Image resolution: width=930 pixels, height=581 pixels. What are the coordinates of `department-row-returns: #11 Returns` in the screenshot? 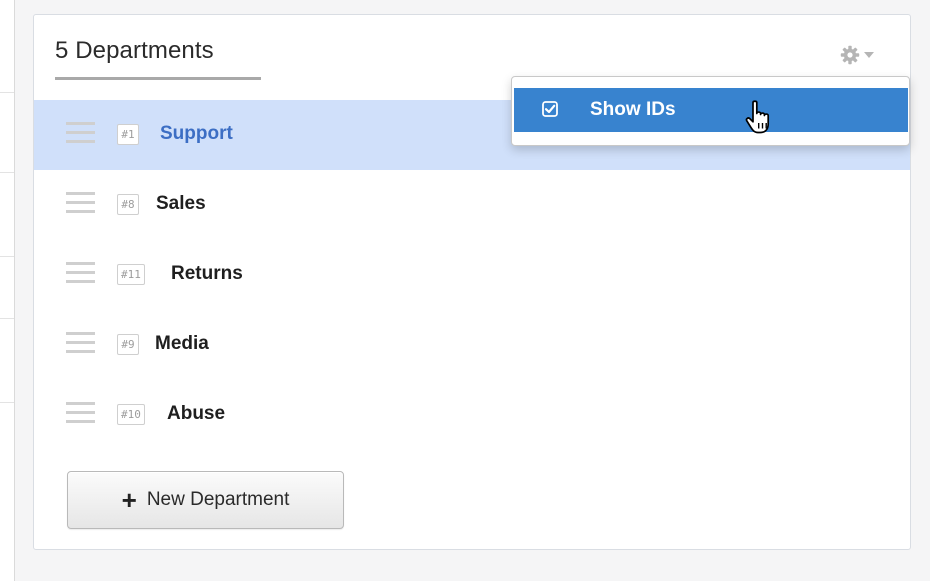 It's located at (472, 275).